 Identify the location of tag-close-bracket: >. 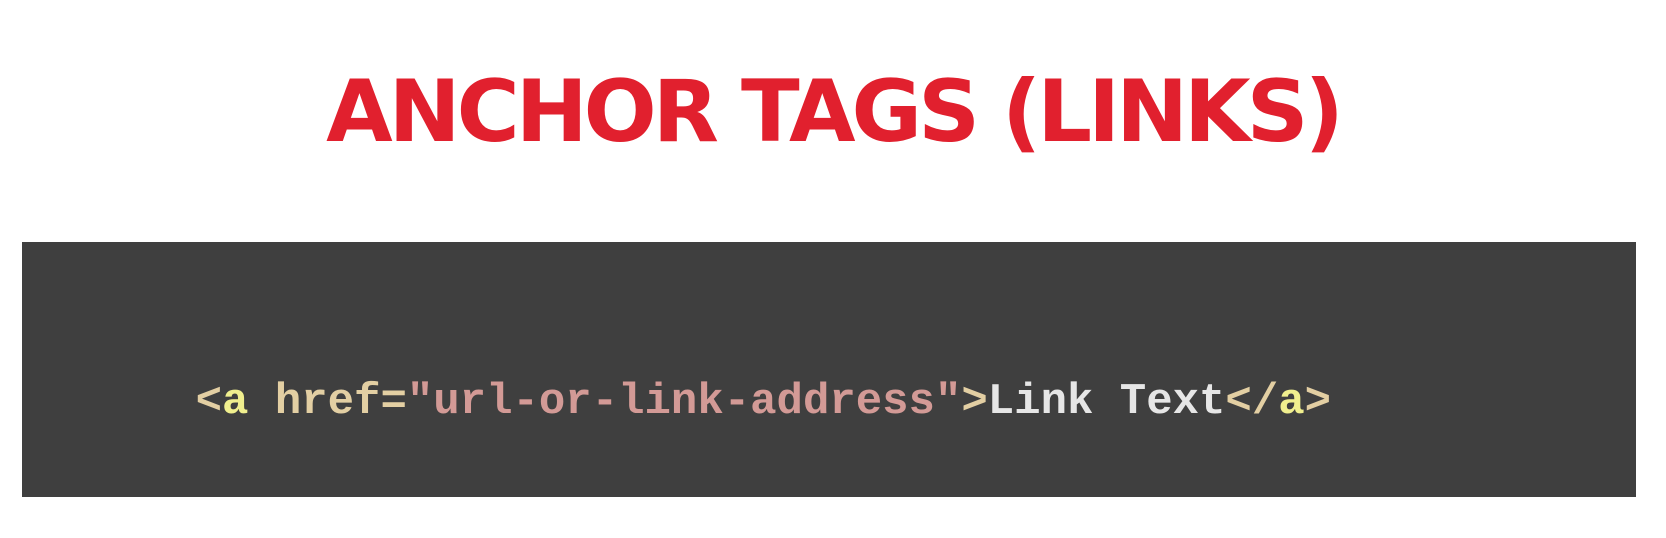
(974, 402).